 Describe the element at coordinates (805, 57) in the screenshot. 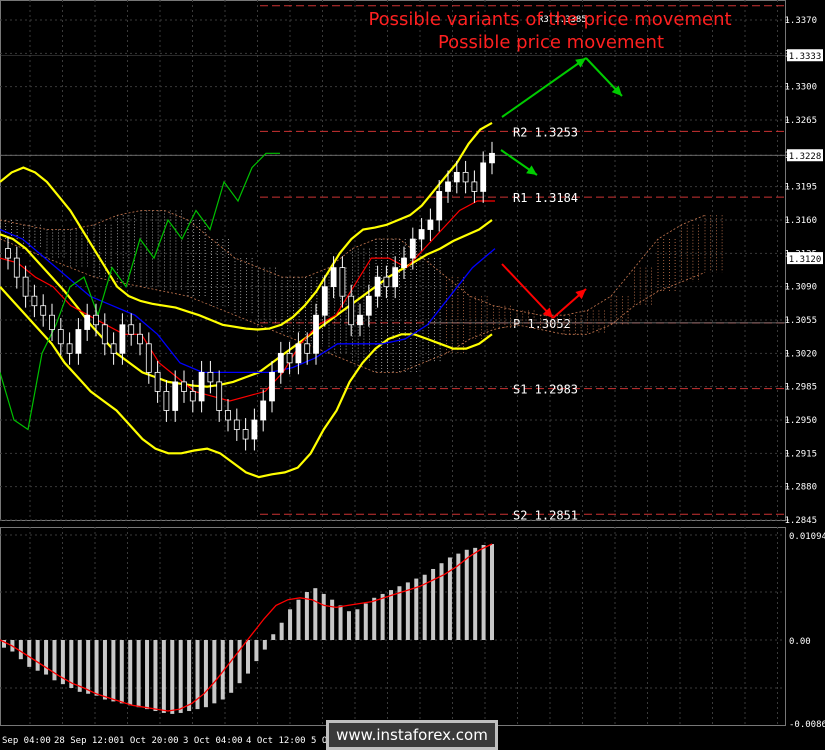

I see `price-marker-label: 1.3333` at that location.